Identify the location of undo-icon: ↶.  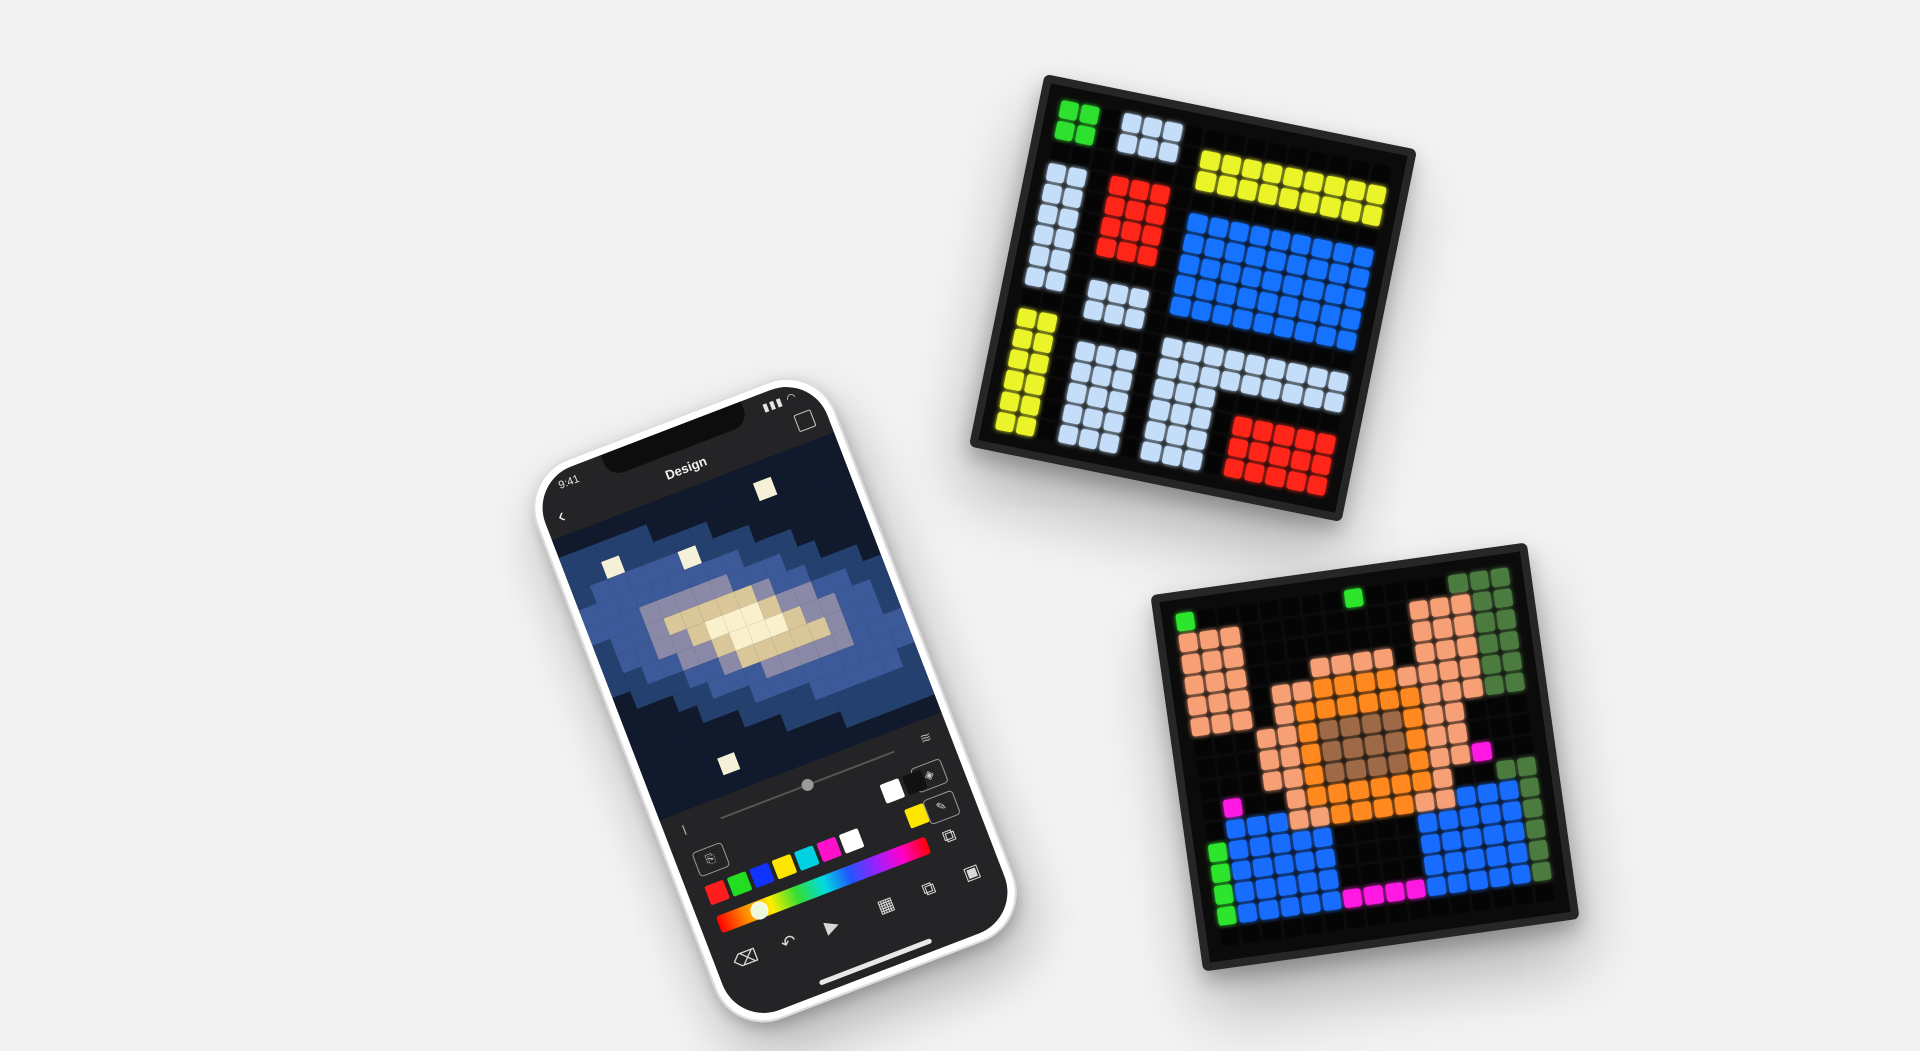
(789, 942).